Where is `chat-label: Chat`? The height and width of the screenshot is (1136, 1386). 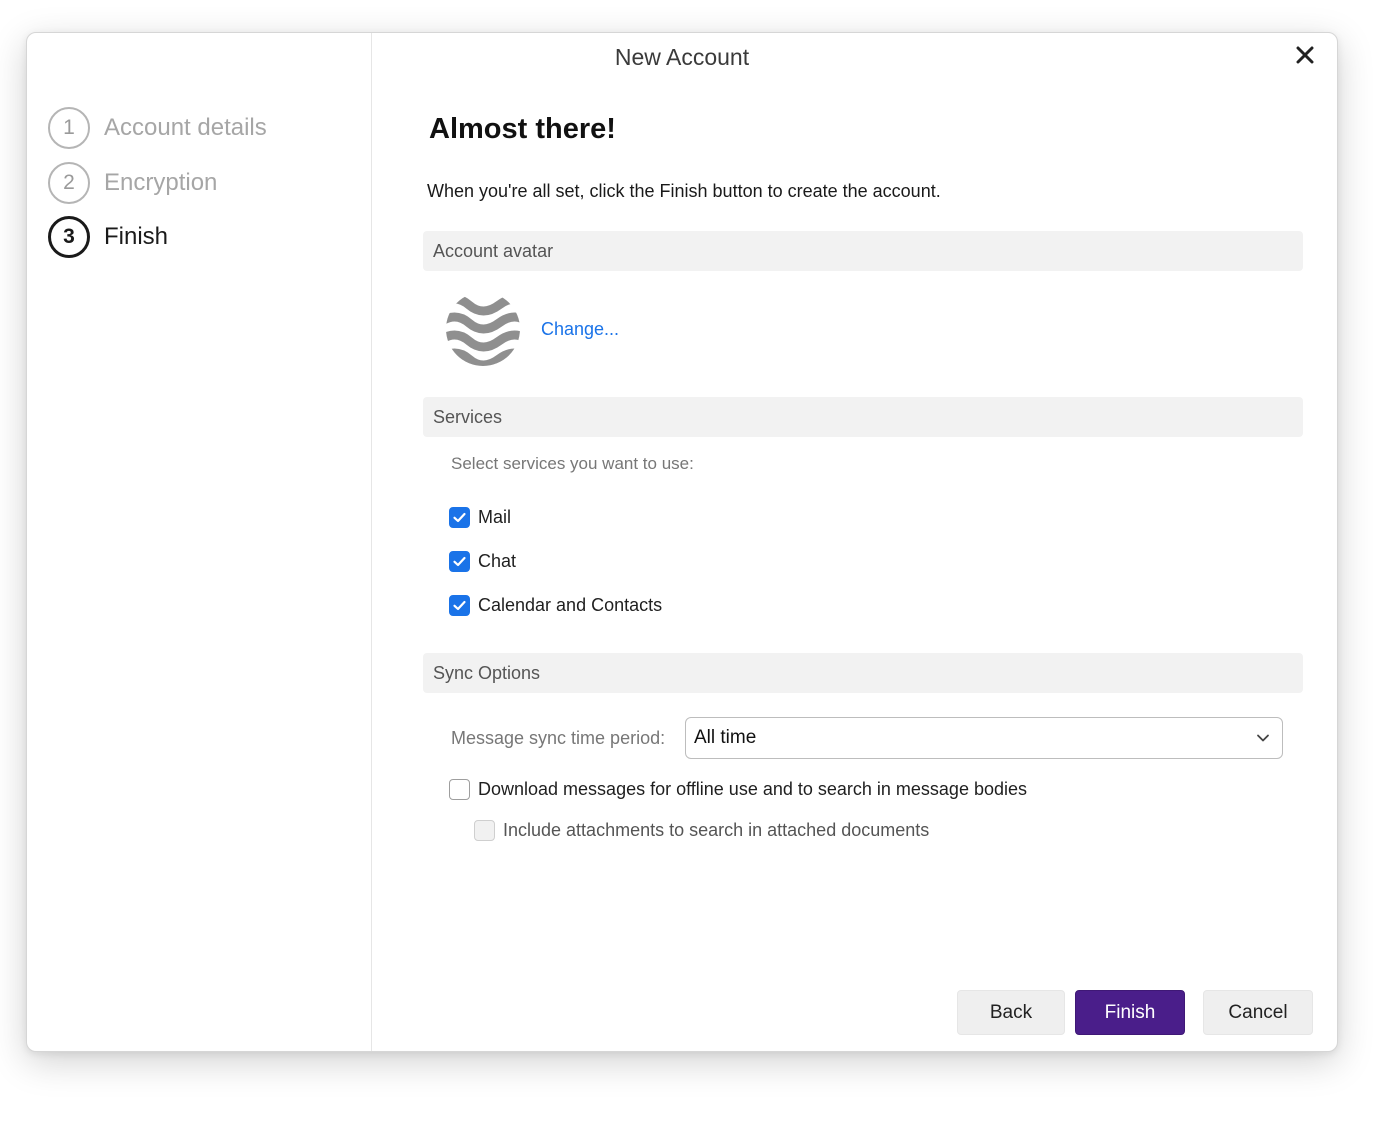 chat-label: Chat is located at coordinates (497, 561).